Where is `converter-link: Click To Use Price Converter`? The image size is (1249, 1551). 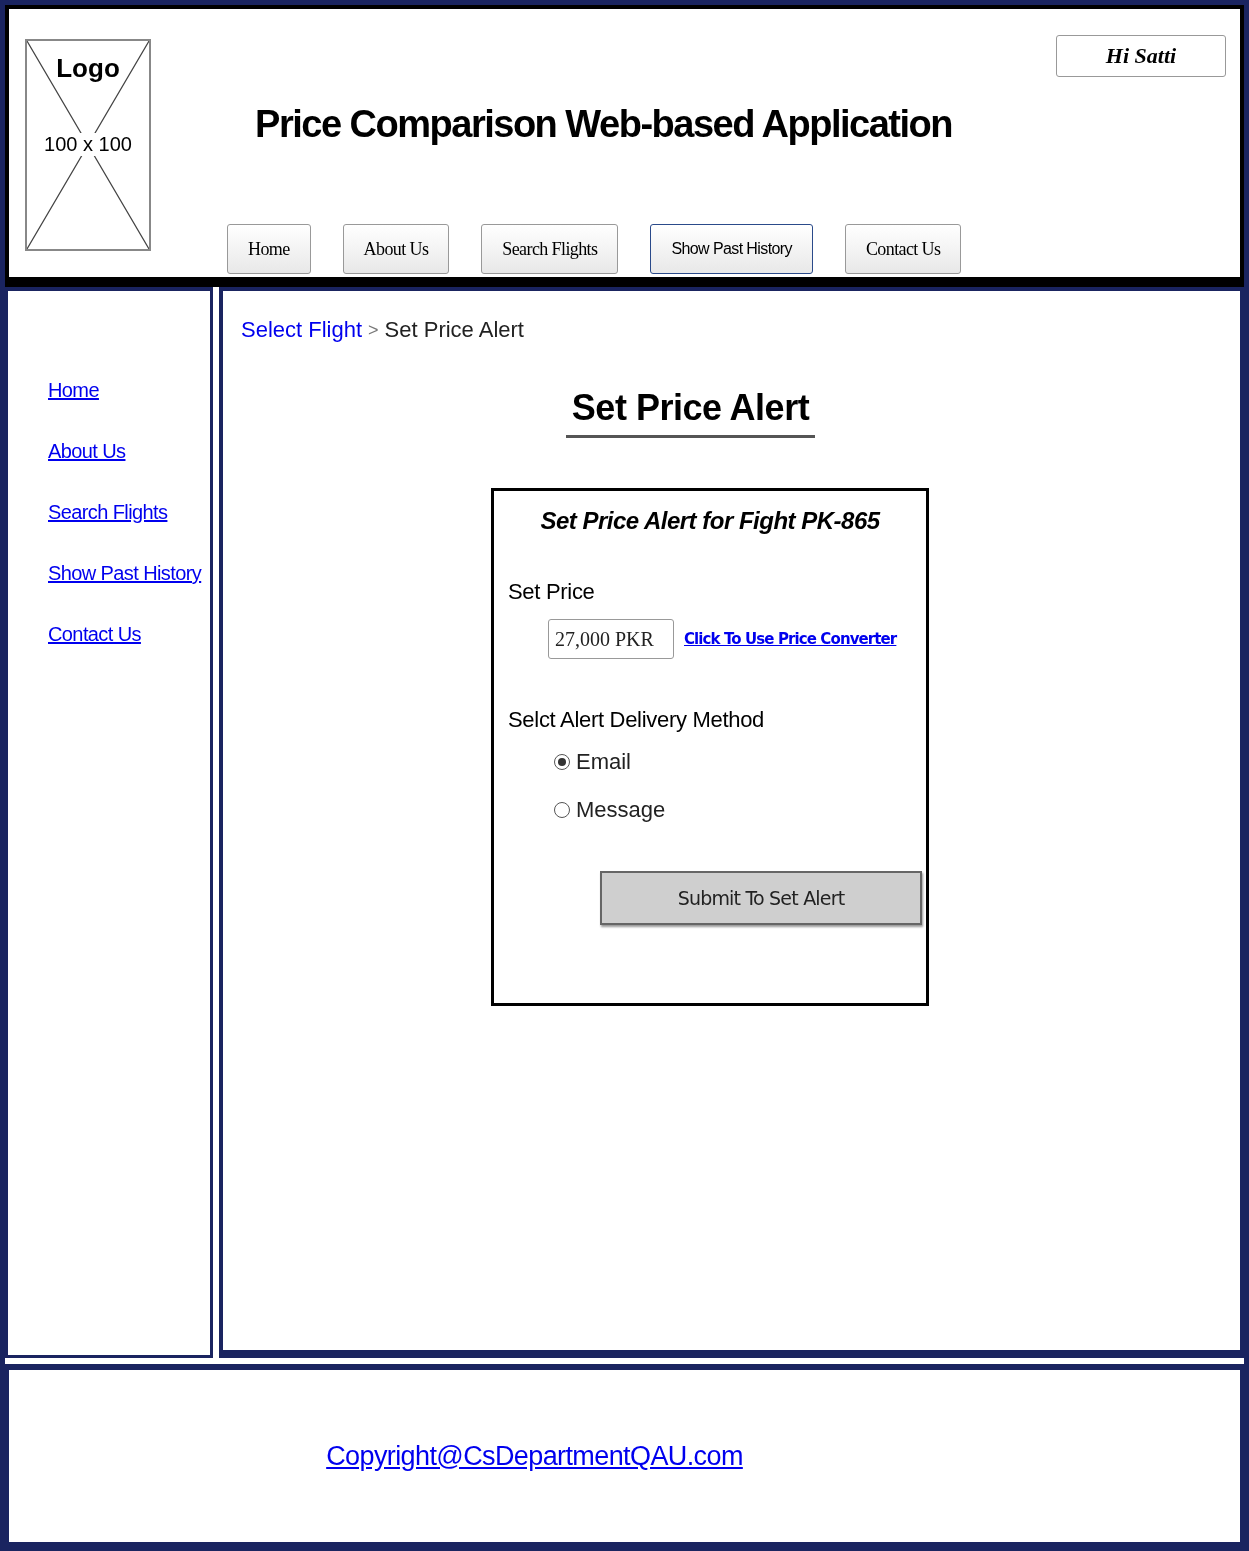
converter-link: Click To Use Price Converter is located at coordinates (790, 639).